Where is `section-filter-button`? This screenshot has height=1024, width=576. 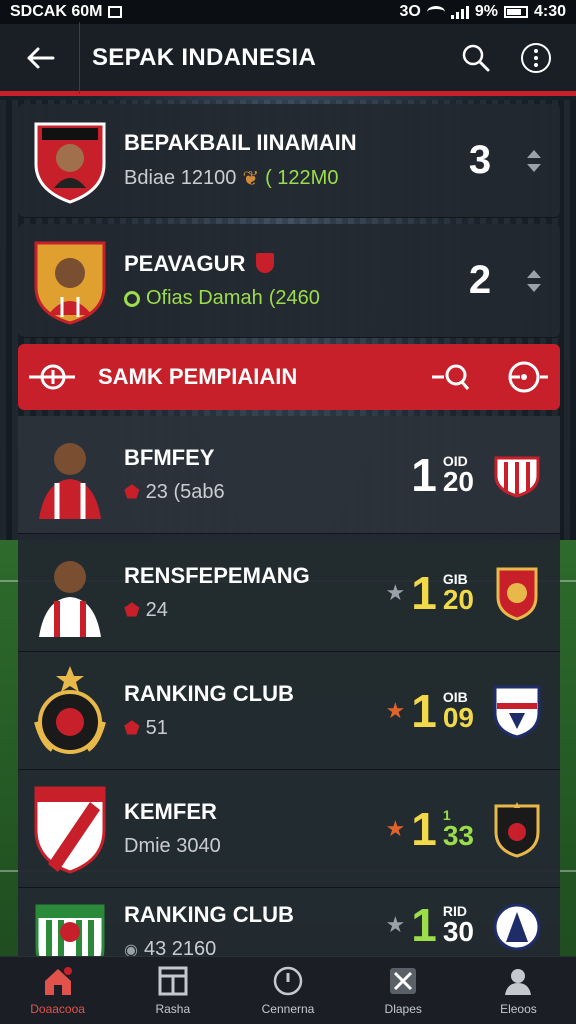
section-filter-button is located at coordinates (525, 377).